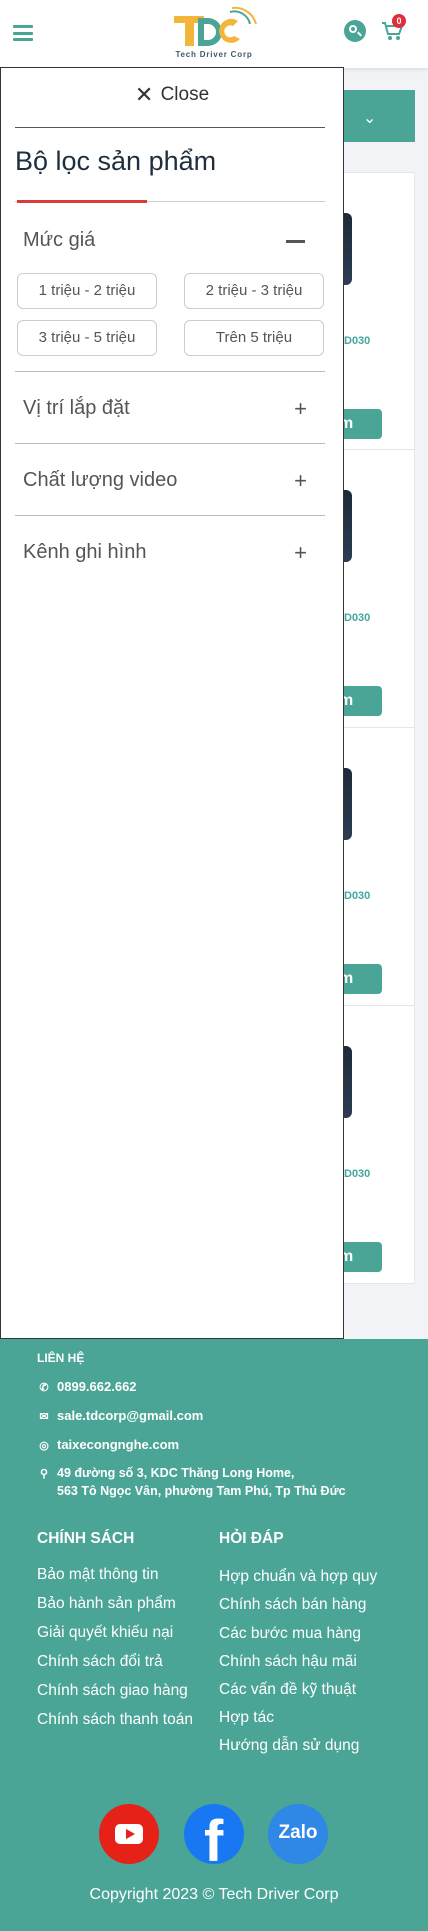 This screenshot has width=428, height=1931. Describe the element at coordinates (251, 1538) in the screenshot. I see `faq-heading: HỎI ĐÁP` at that location.